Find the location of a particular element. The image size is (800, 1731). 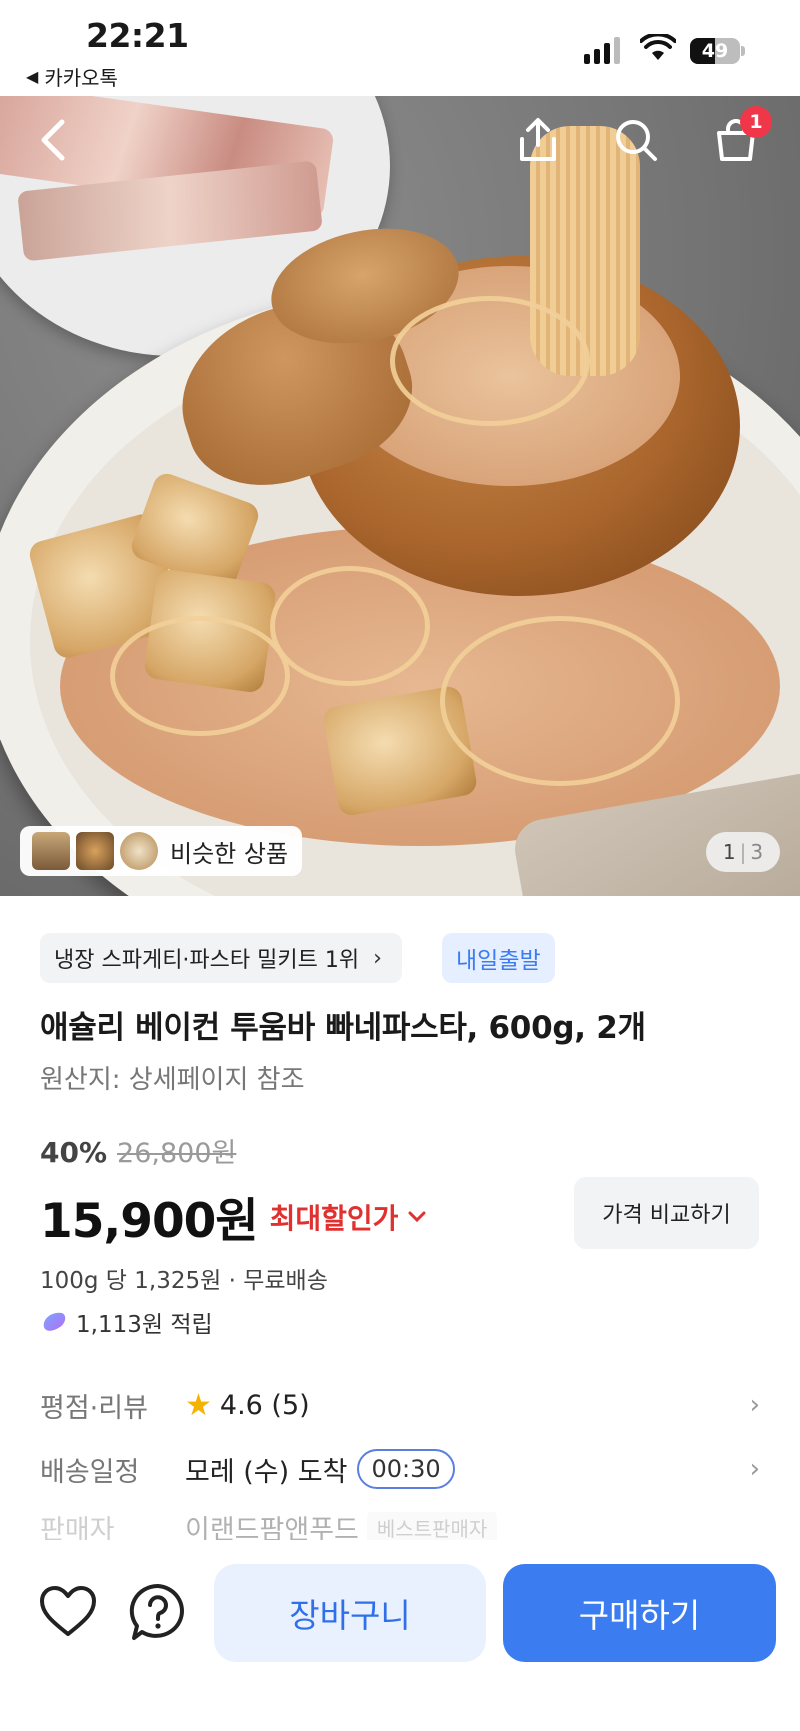

question-bubble-icon is located at coordinates (156, 1611).